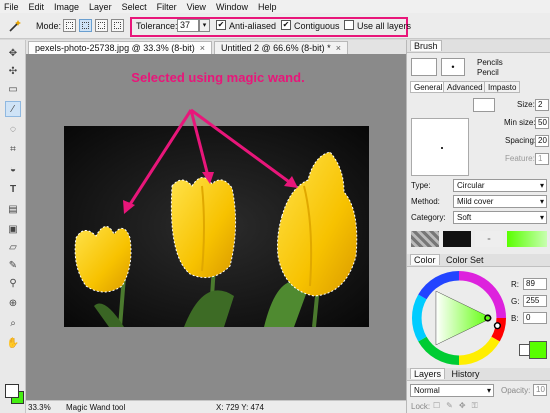  Describe the element at coordinates (13, 89) in the screenshot. I see `rect-select-tool-icon: ▭` at that location.